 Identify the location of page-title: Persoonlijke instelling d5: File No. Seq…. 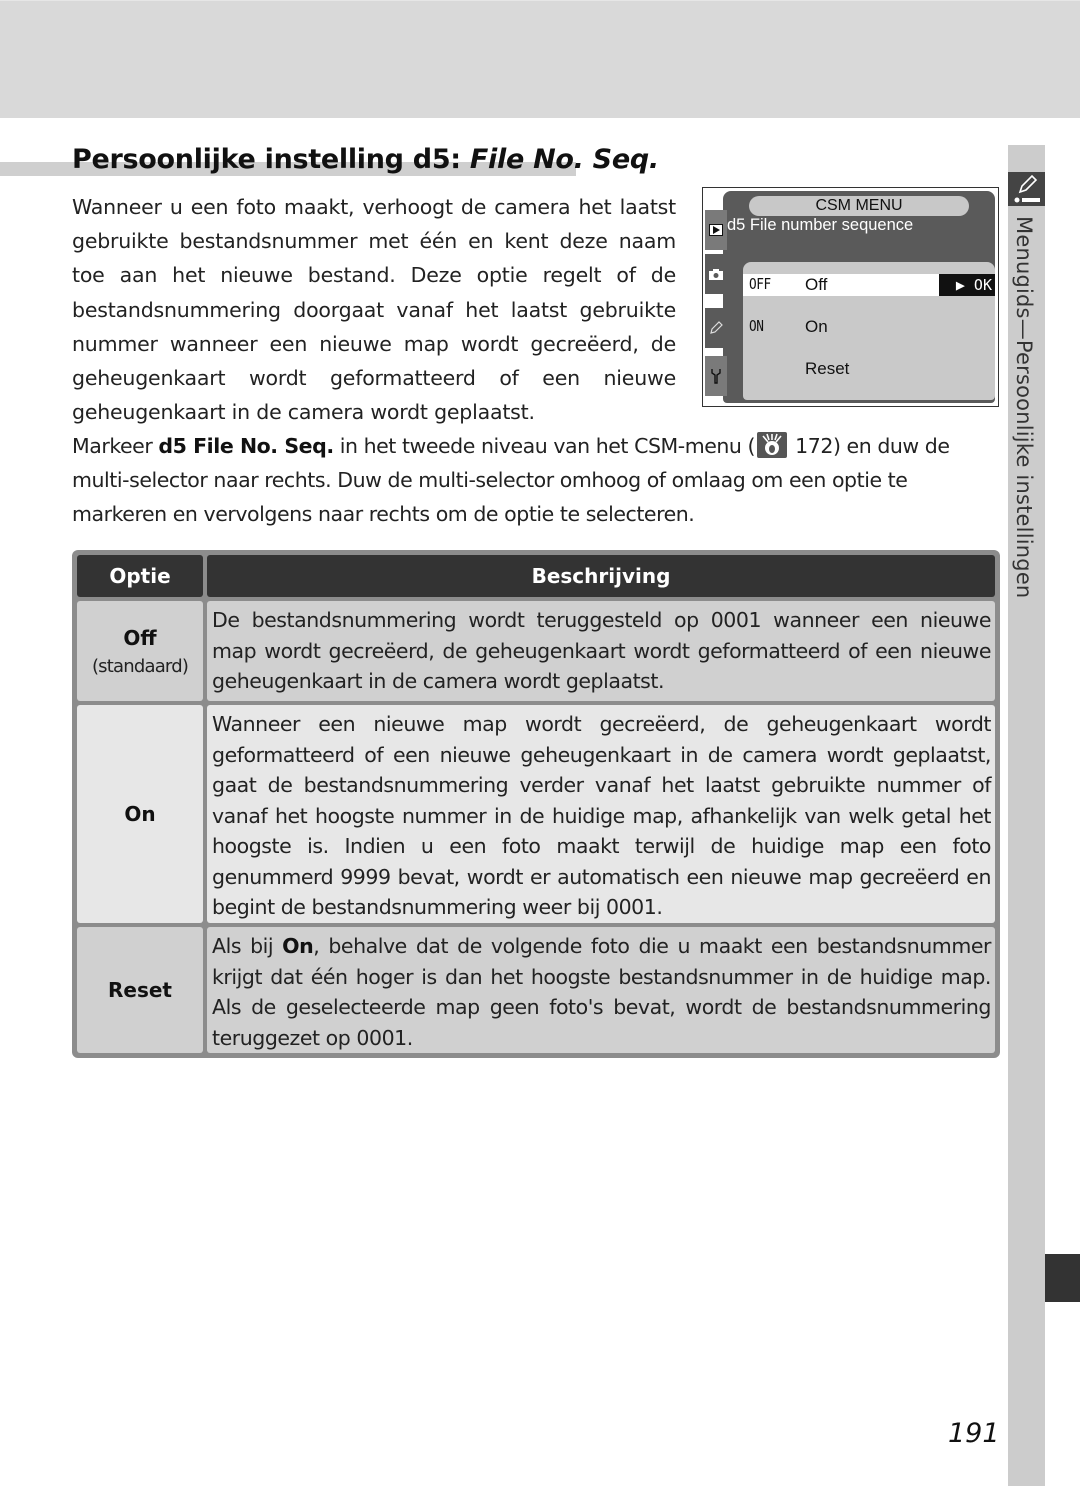
(365, 159).